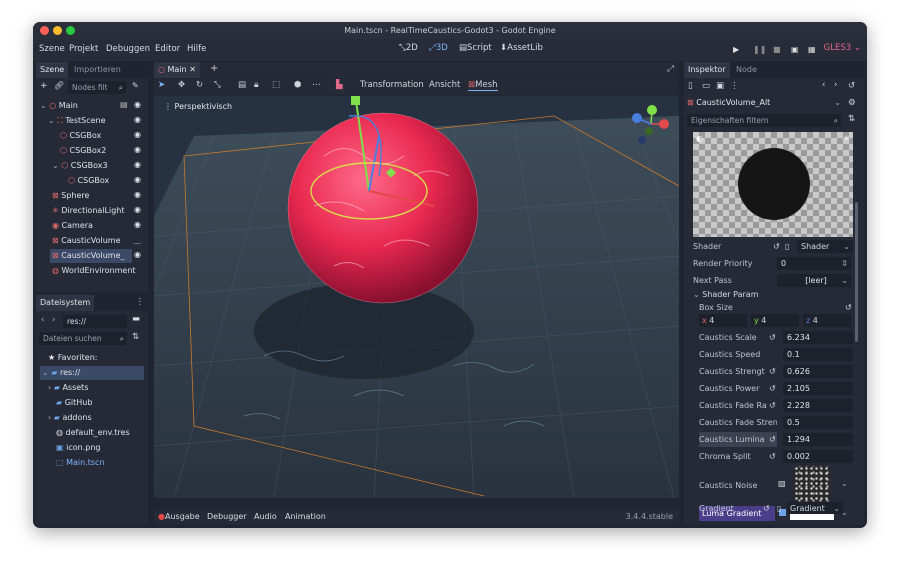 The width and height of the screenshot is (900, 572). What do you see at coordinates (77, 121) in the screenshot?
I see `tree-item-testscene: ⌄ ⛶ TestScene` at bounding box center [77, 121].